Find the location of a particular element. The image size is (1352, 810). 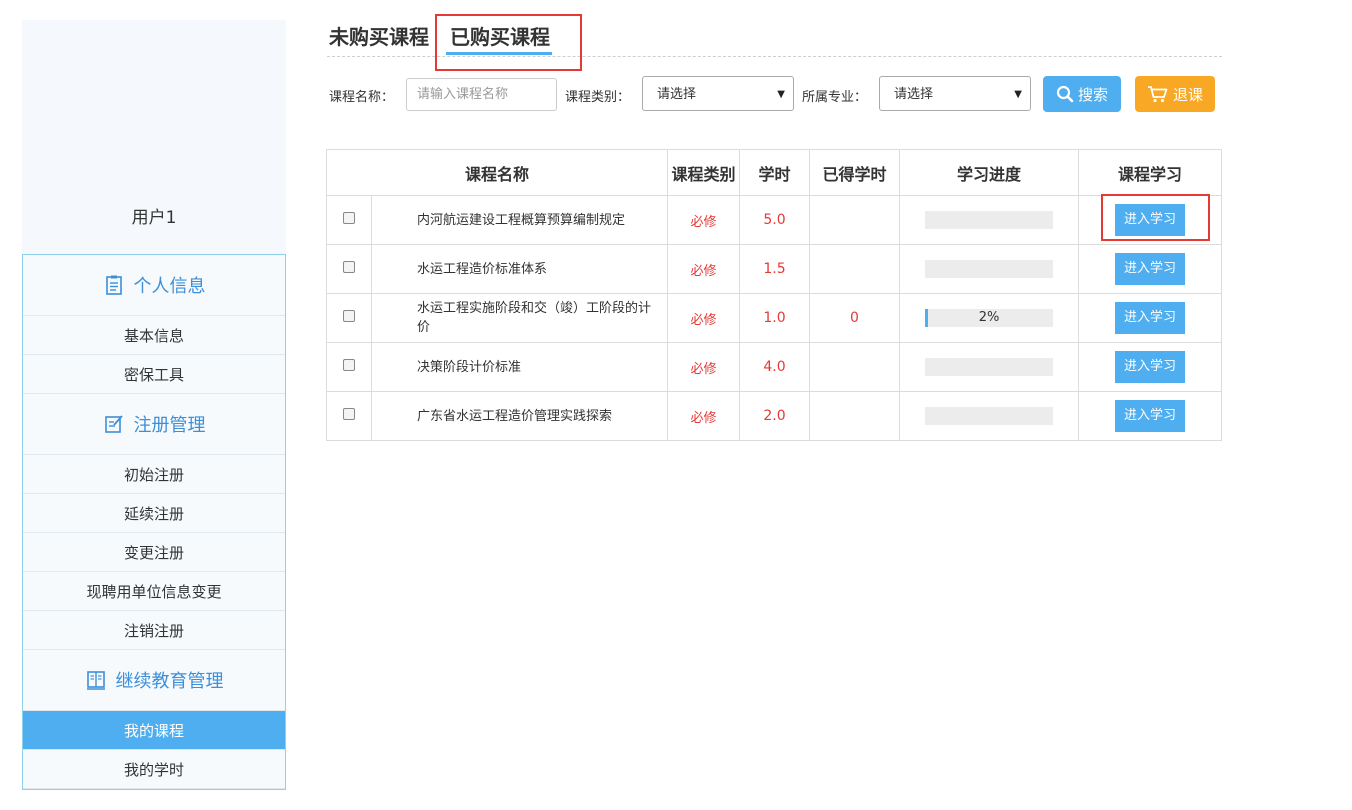

search-button-label: 搜索 is located at coordinates (1092, 94).